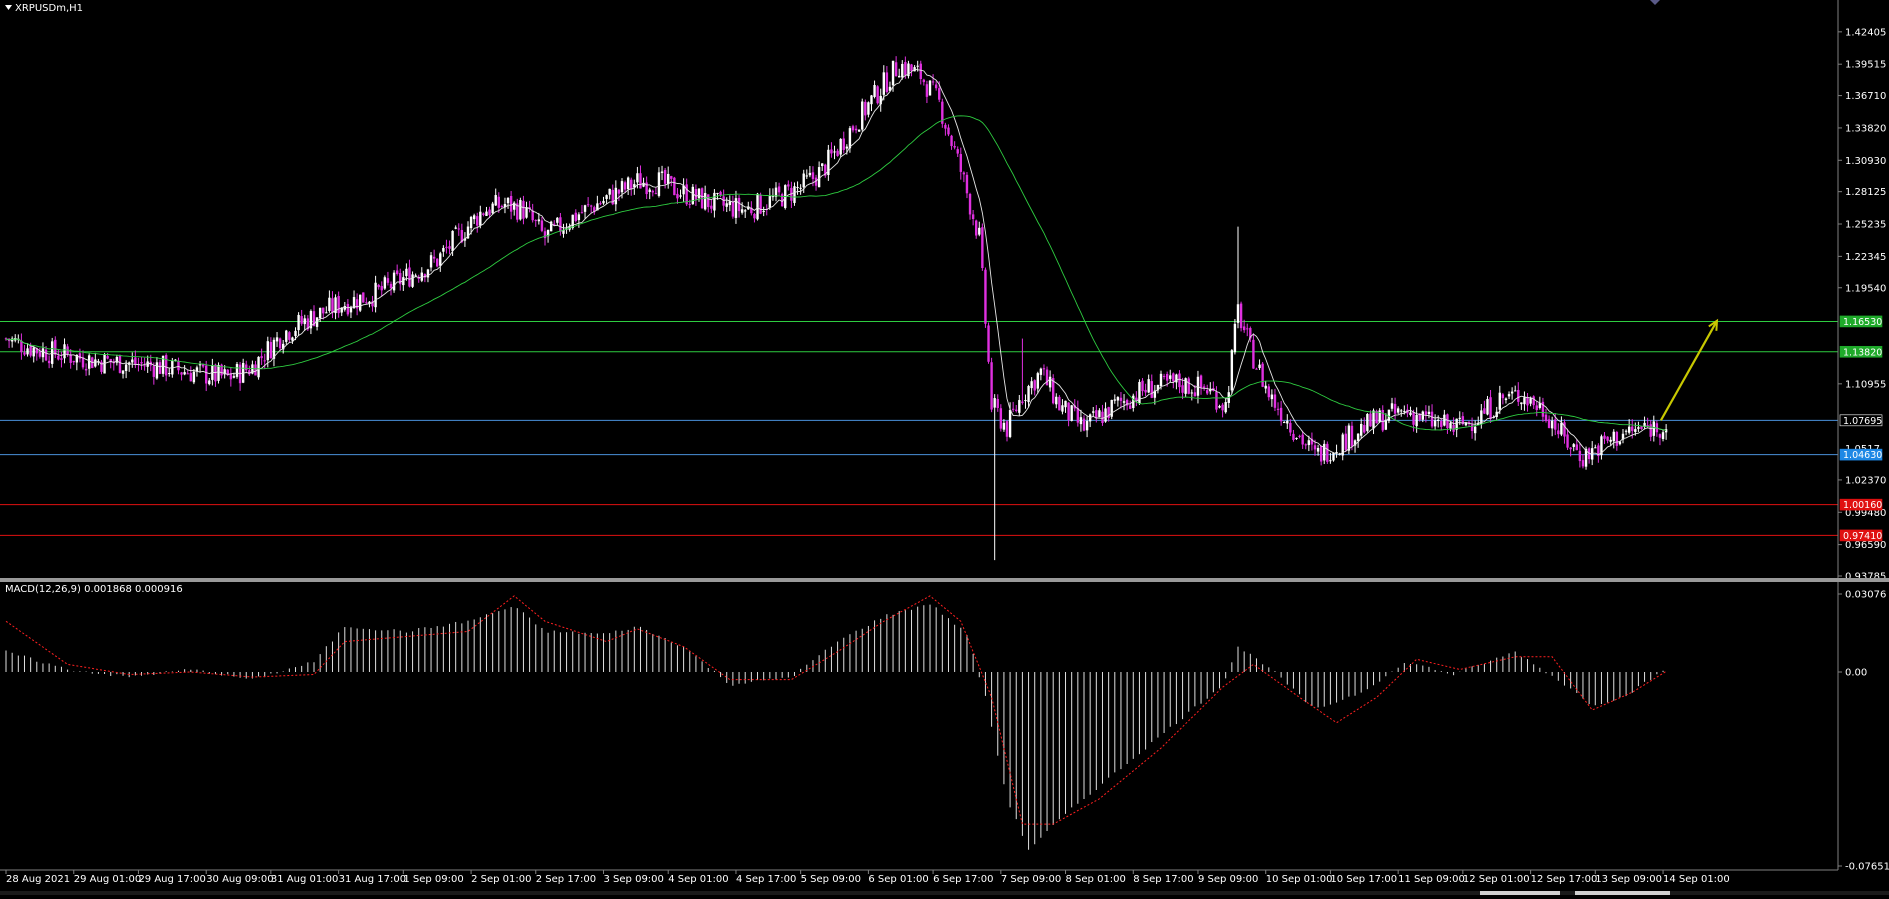  I want to click on horizontal-line-badge-label: 0.97410, so click(1862, 536).